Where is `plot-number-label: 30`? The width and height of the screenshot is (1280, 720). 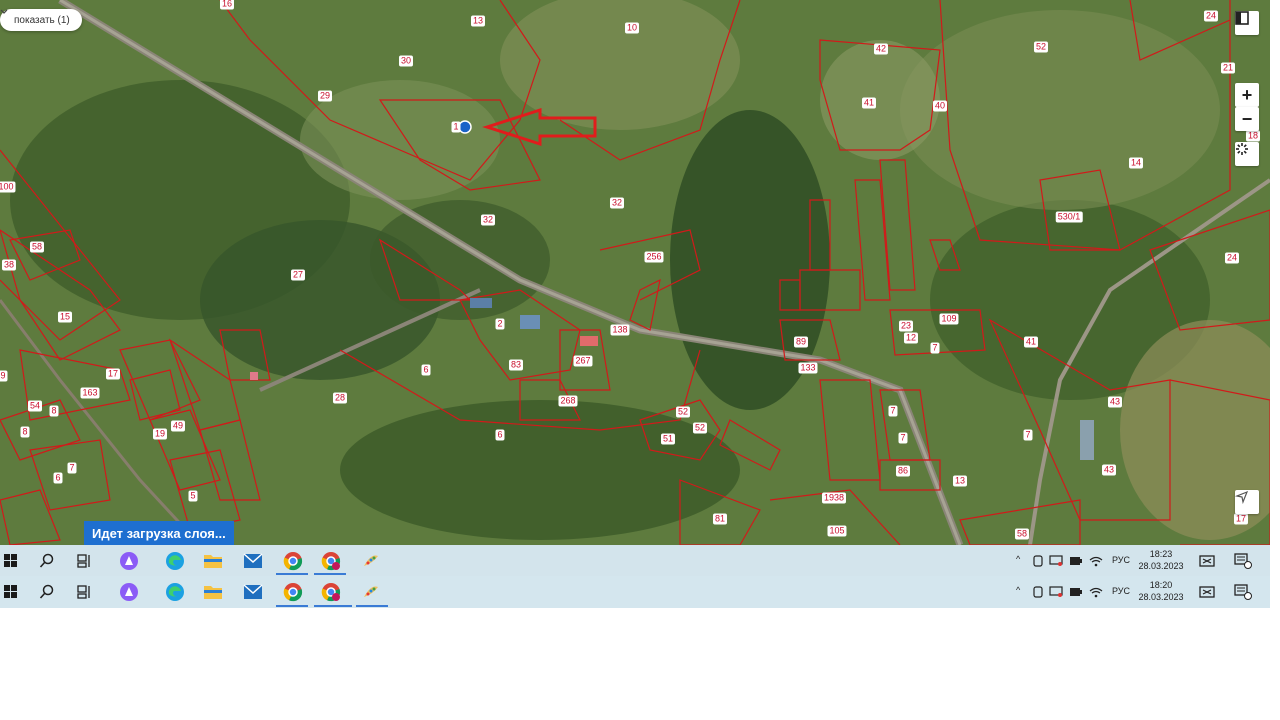 plot-number-label: 30 is located at coordinates (406, 61).